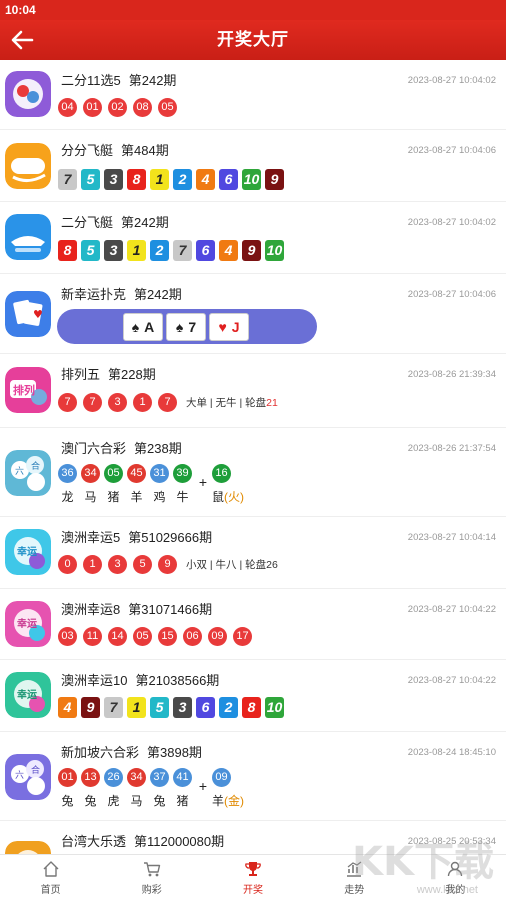 The height and width of the screenshot is (899, 506). Describe the element at coordinates (51, 868) in the screenshot. I see `home-icon` at that location.